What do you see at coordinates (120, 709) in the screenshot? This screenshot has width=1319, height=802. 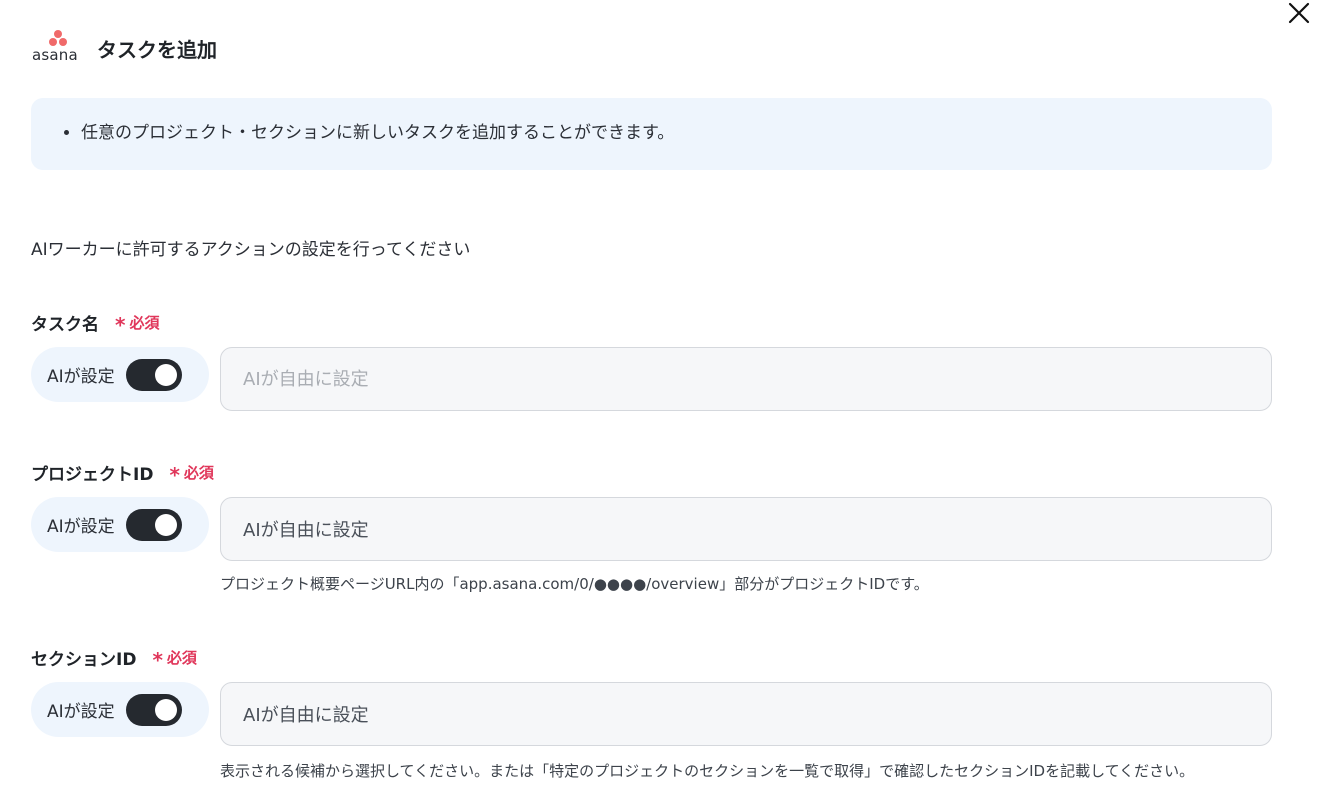 I see `section-id-ai-setting: AIが設定` at bounding box center [120, 709].